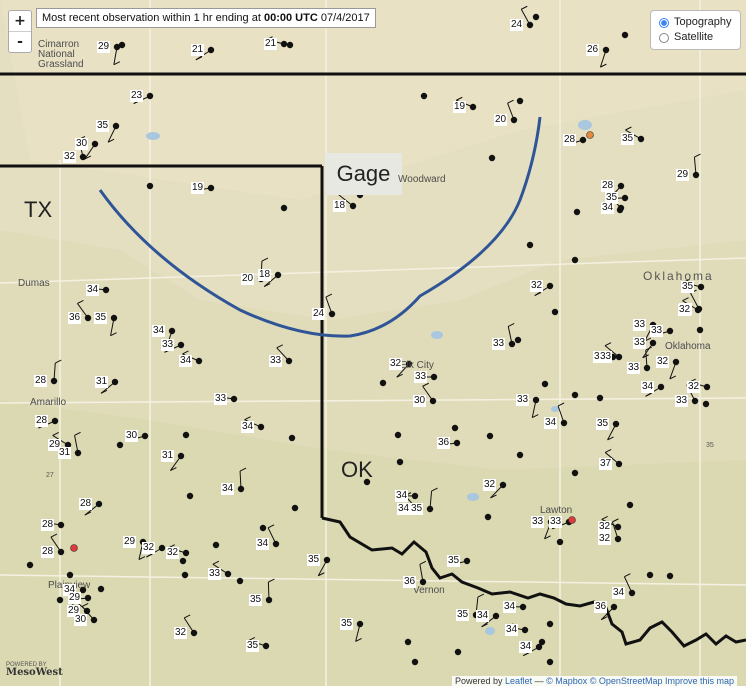 Image resolution: width=746 pixels, height=686 pixels. What do you see at coordinates (606, 464) in the screenshot?
I see `temperature-label: 37` at bounding box center [606, 464].